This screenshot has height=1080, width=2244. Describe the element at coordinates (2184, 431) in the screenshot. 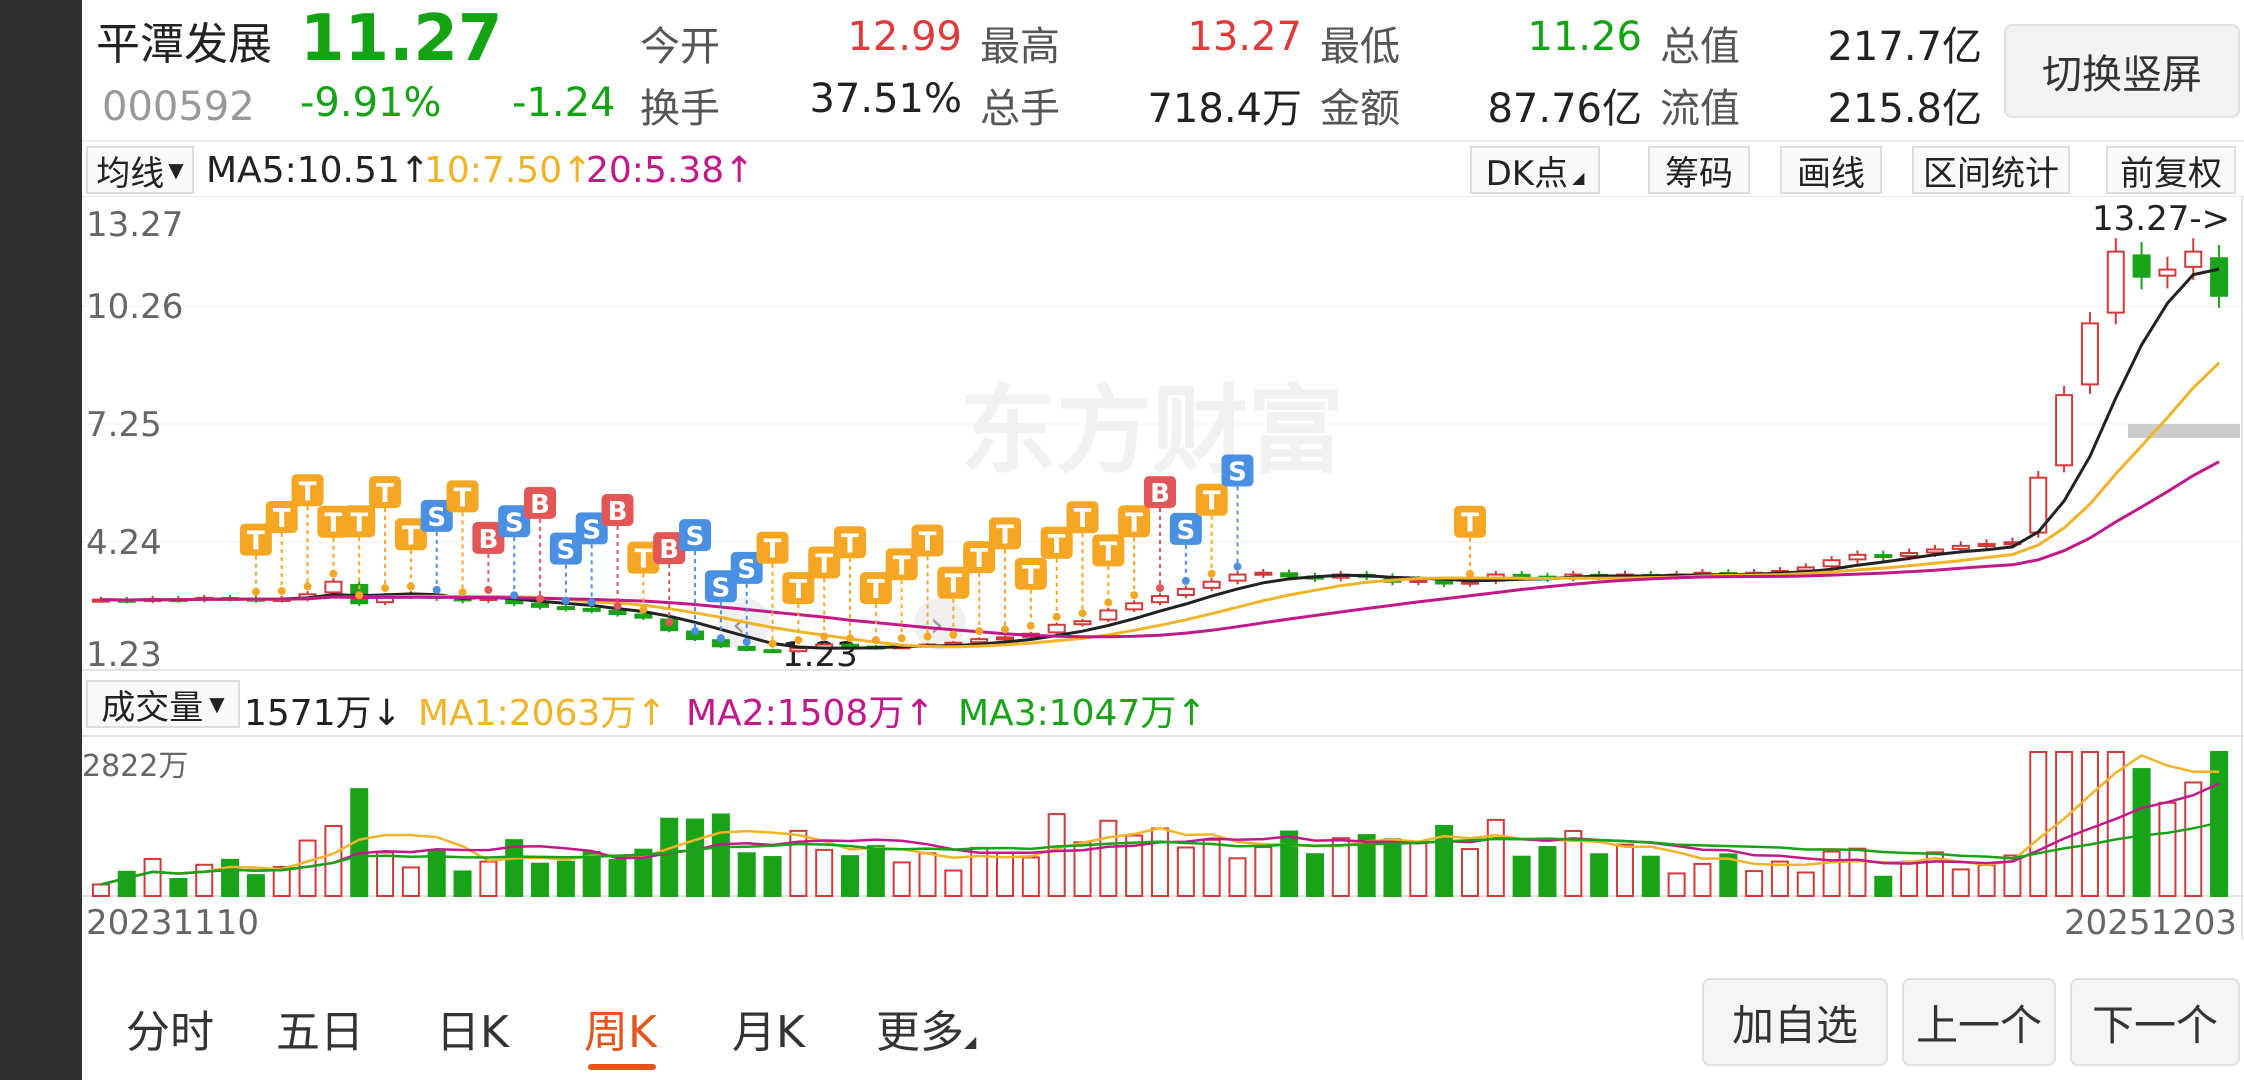

I see `range-highlight` at that location.